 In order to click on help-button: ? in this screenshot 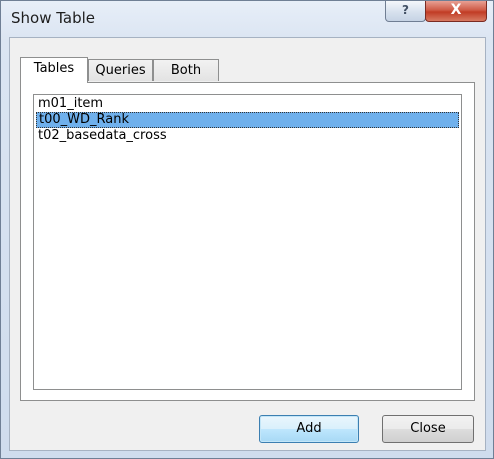, I will do `click(405, 11)`.